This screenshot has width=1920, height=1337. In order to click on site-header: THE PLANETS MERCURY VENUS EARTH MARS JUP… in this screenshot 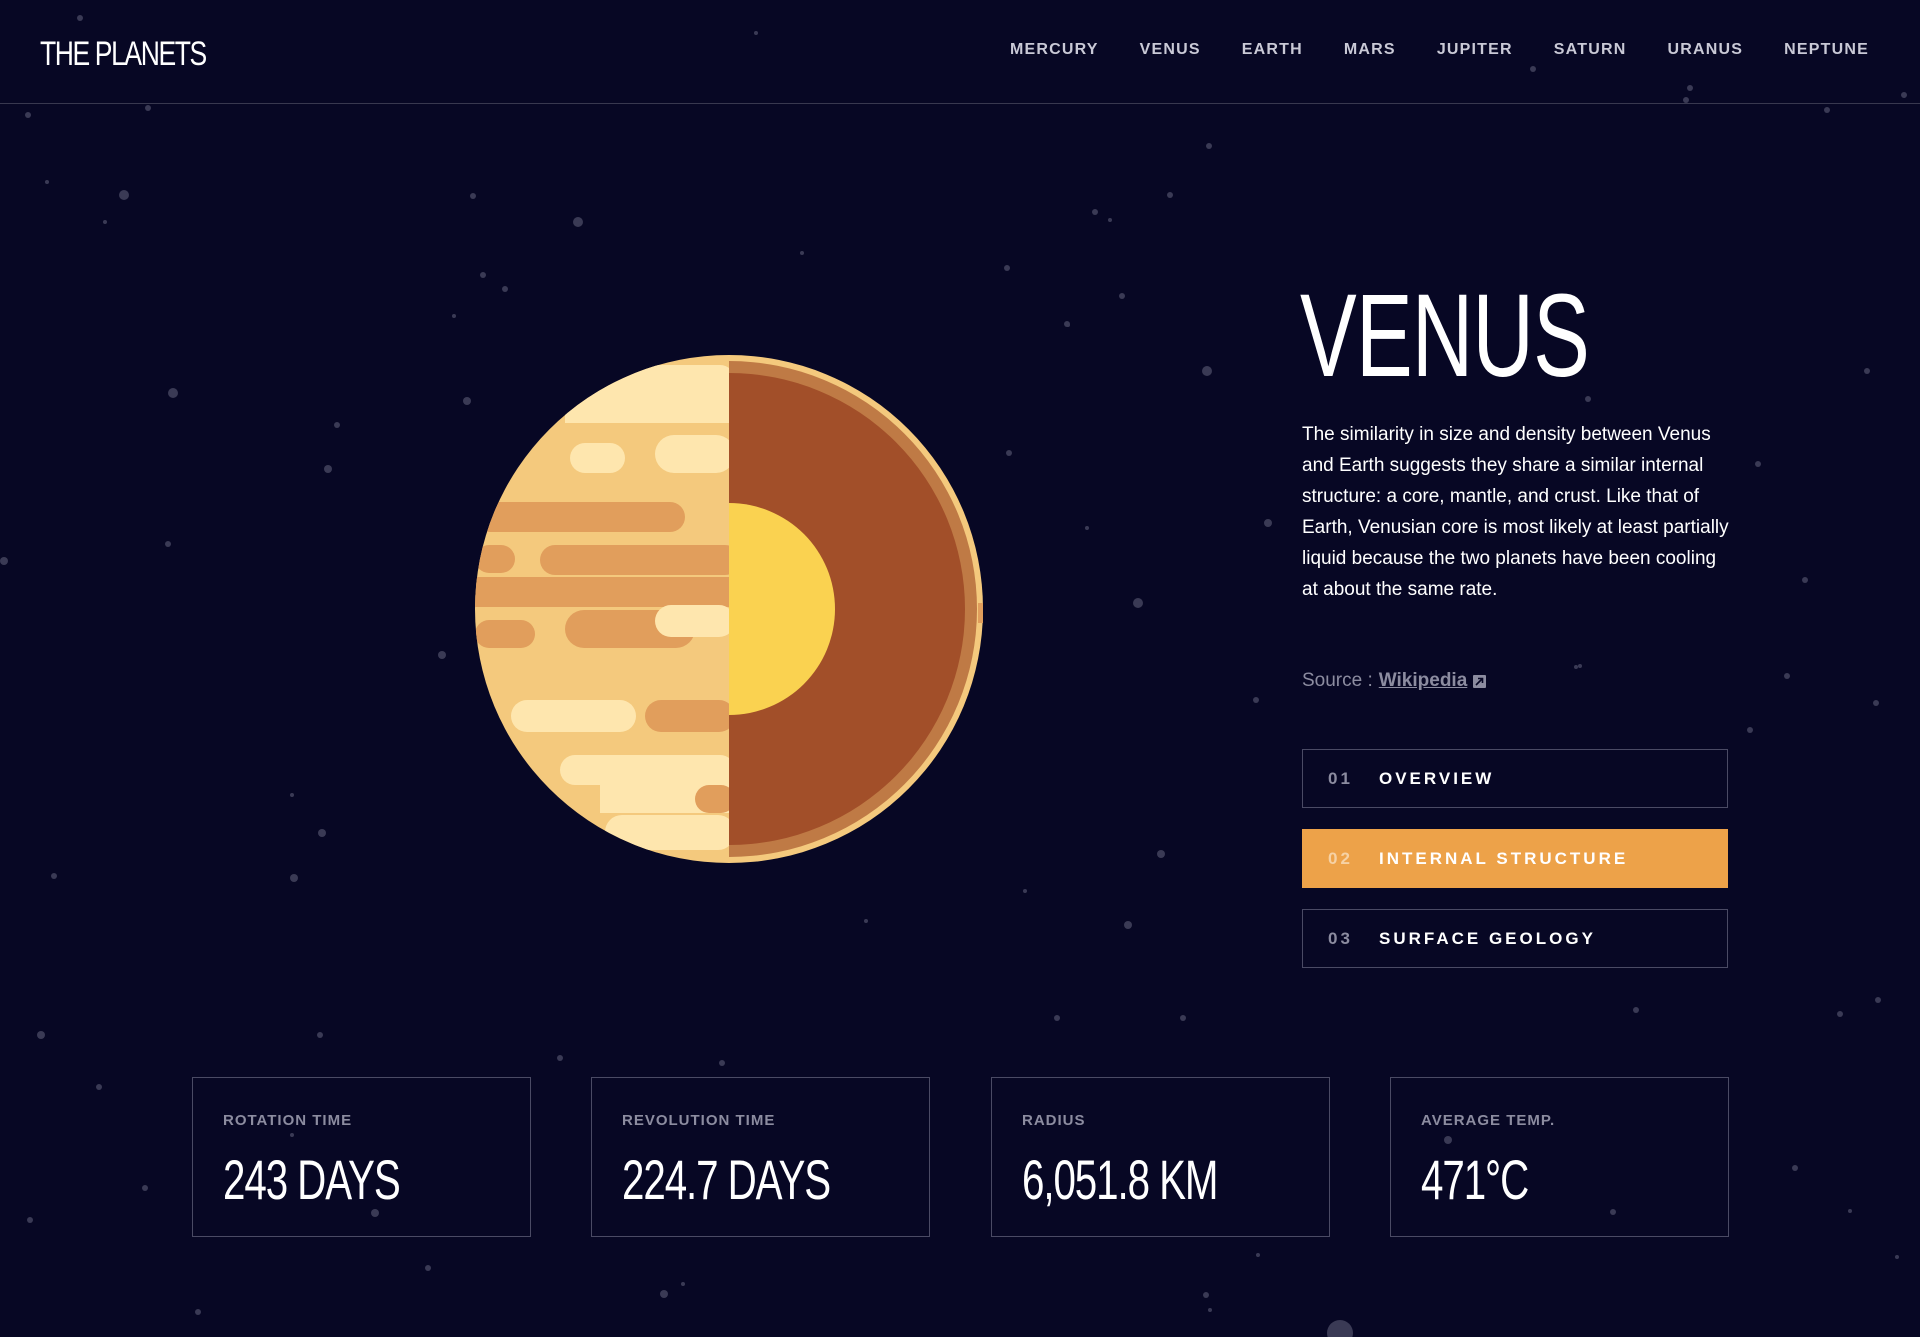, I will do `click(960, 52)`.